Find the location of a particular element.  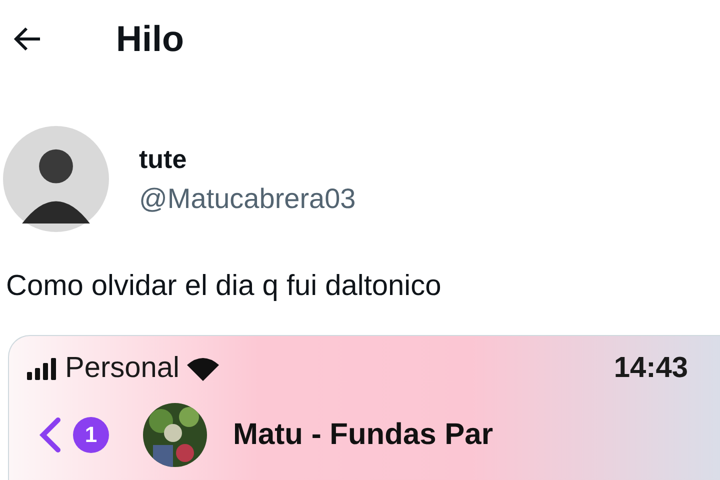

author-handle: @Matucabrera03 is located at coordinates (247, 198).